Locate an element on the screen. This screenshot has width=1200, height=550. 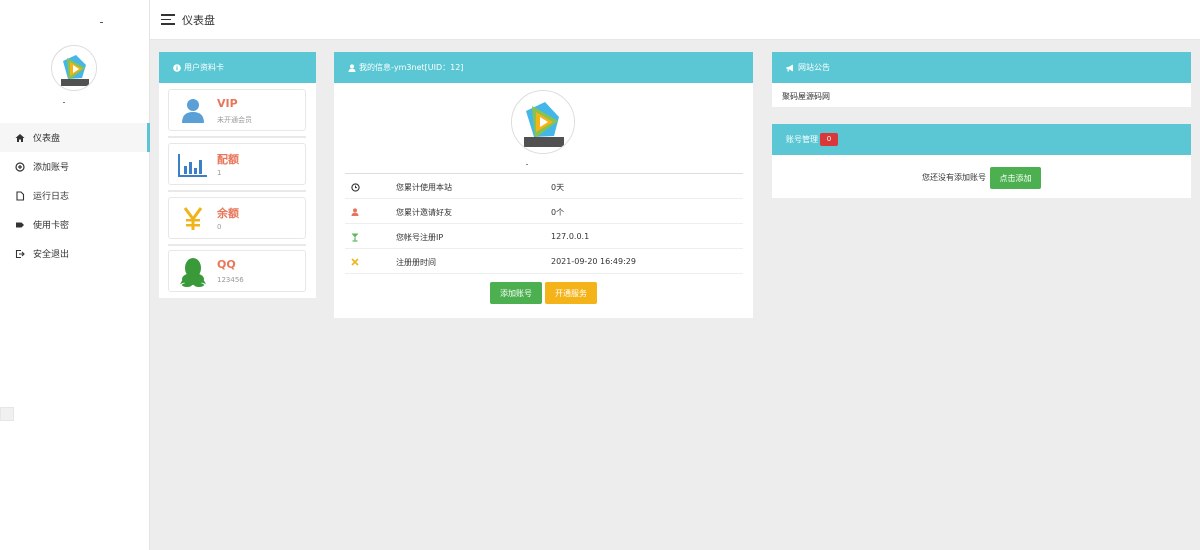
card-value: 1 is located at coordinates (219, 173).